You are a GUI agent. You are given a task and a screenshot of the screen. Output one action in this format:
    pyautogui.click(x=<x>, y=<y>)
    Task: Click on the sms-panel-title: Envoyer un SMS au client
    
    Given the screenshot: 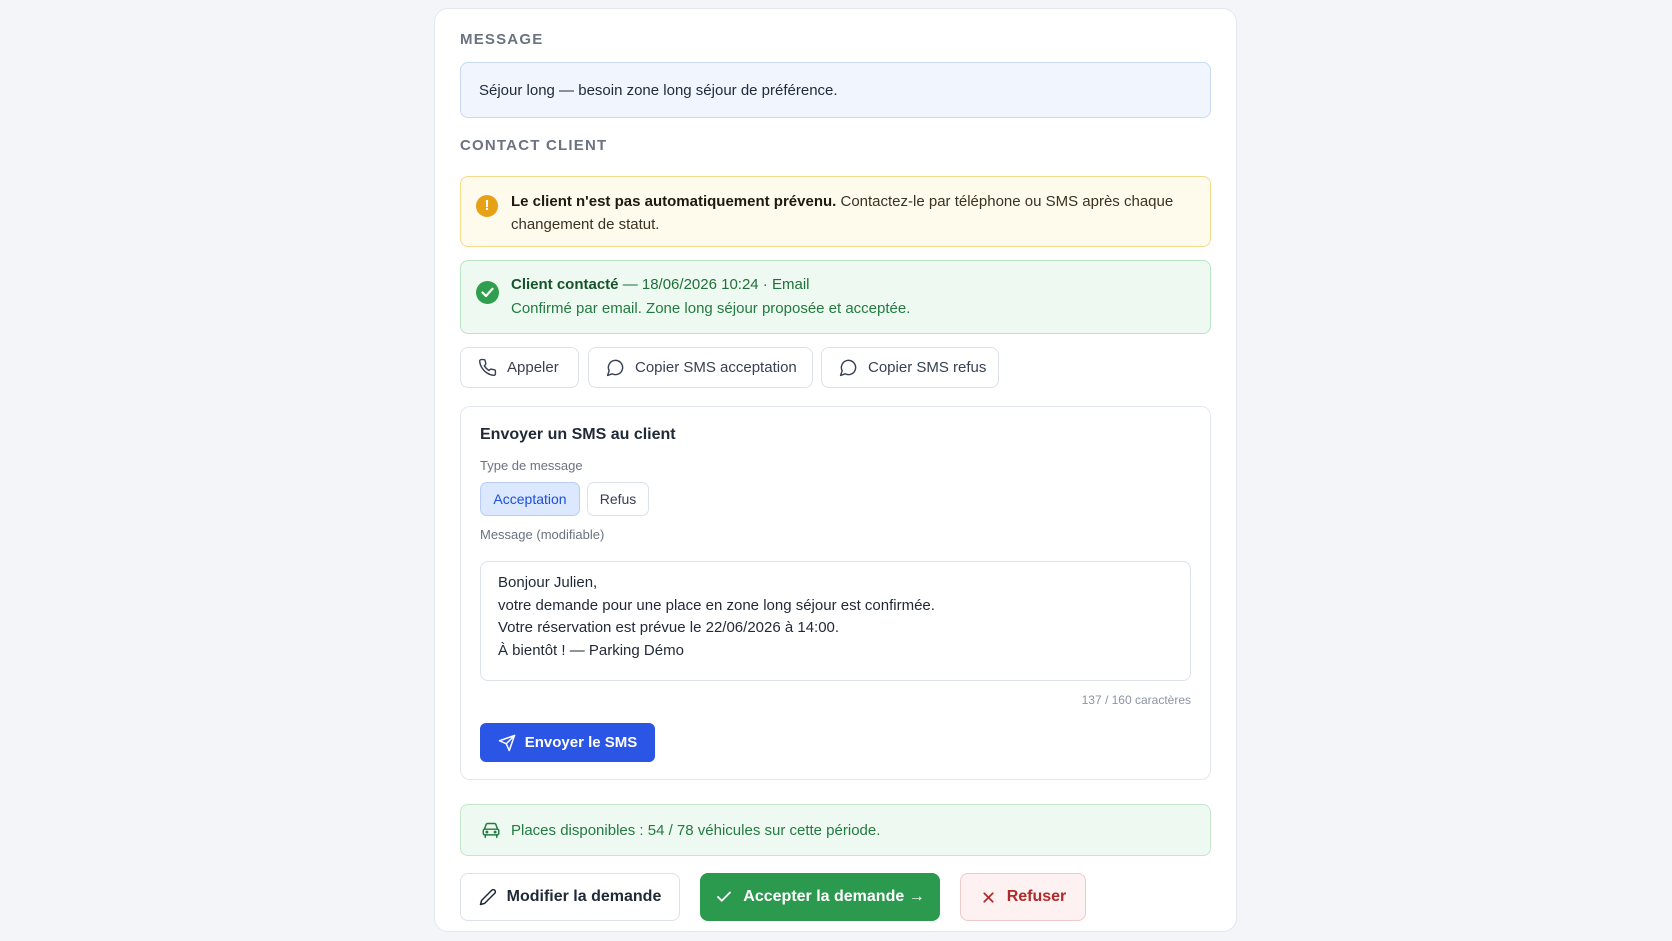 What is the action you would take?
    pyautogui.click(x=578, y=434)
    